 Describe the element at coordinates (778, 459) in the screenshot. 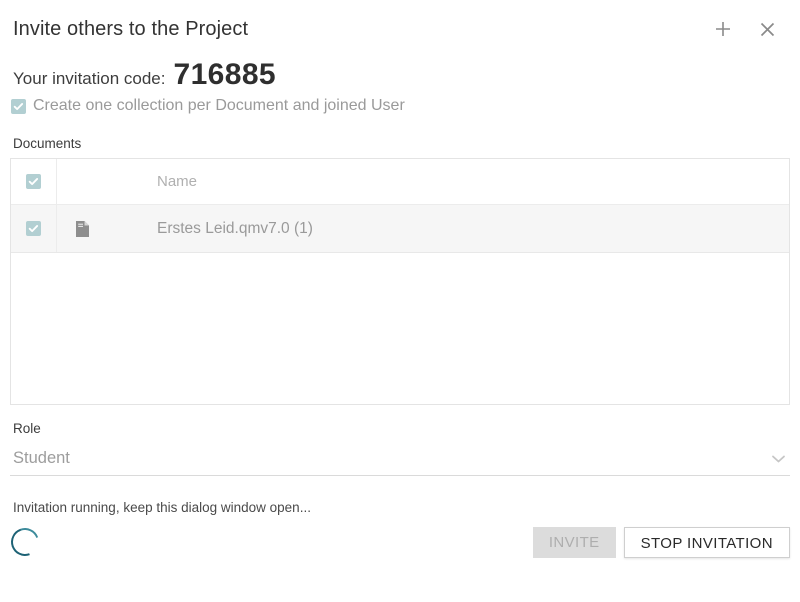

I see `chevron-down-icon` at that location.